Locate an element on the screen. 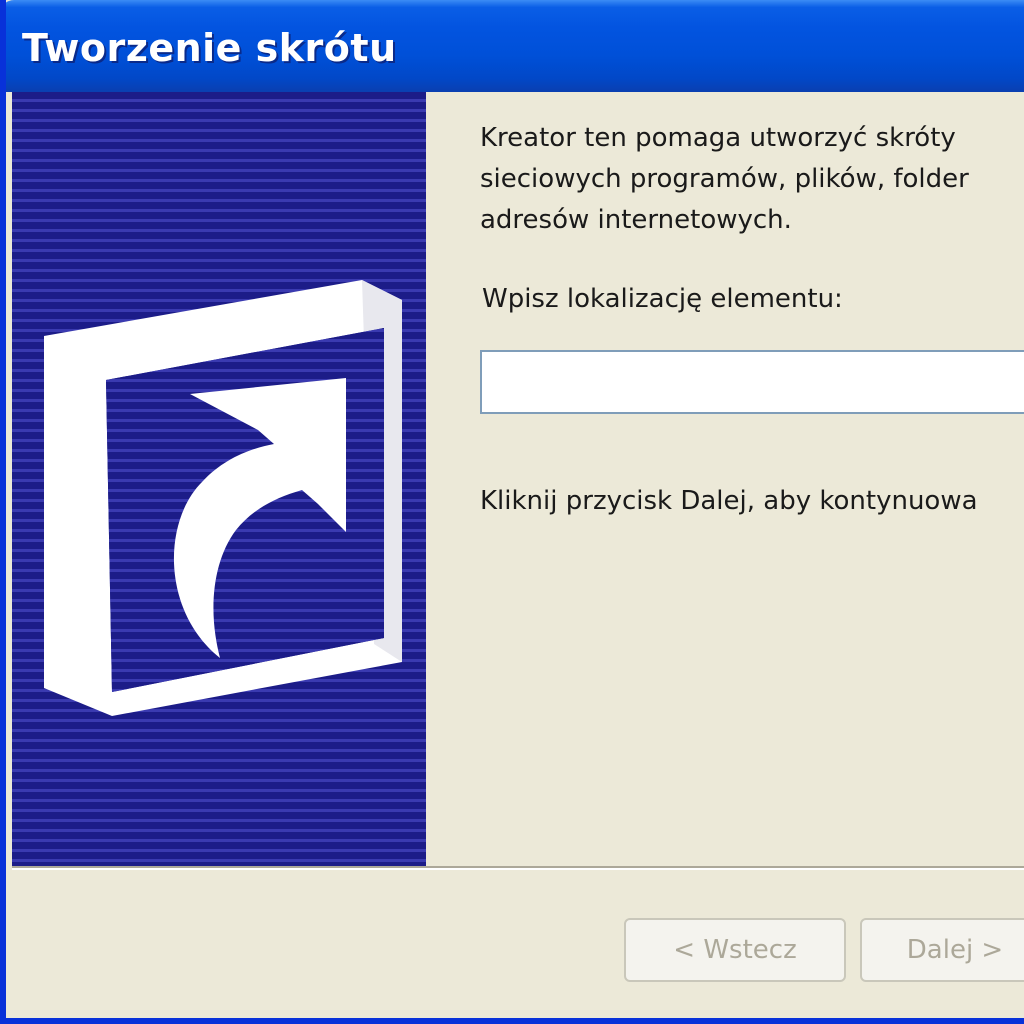 This screenshot has width=1024, height=1024. back-button: < Wstecz is located at coordinates (735, 950).